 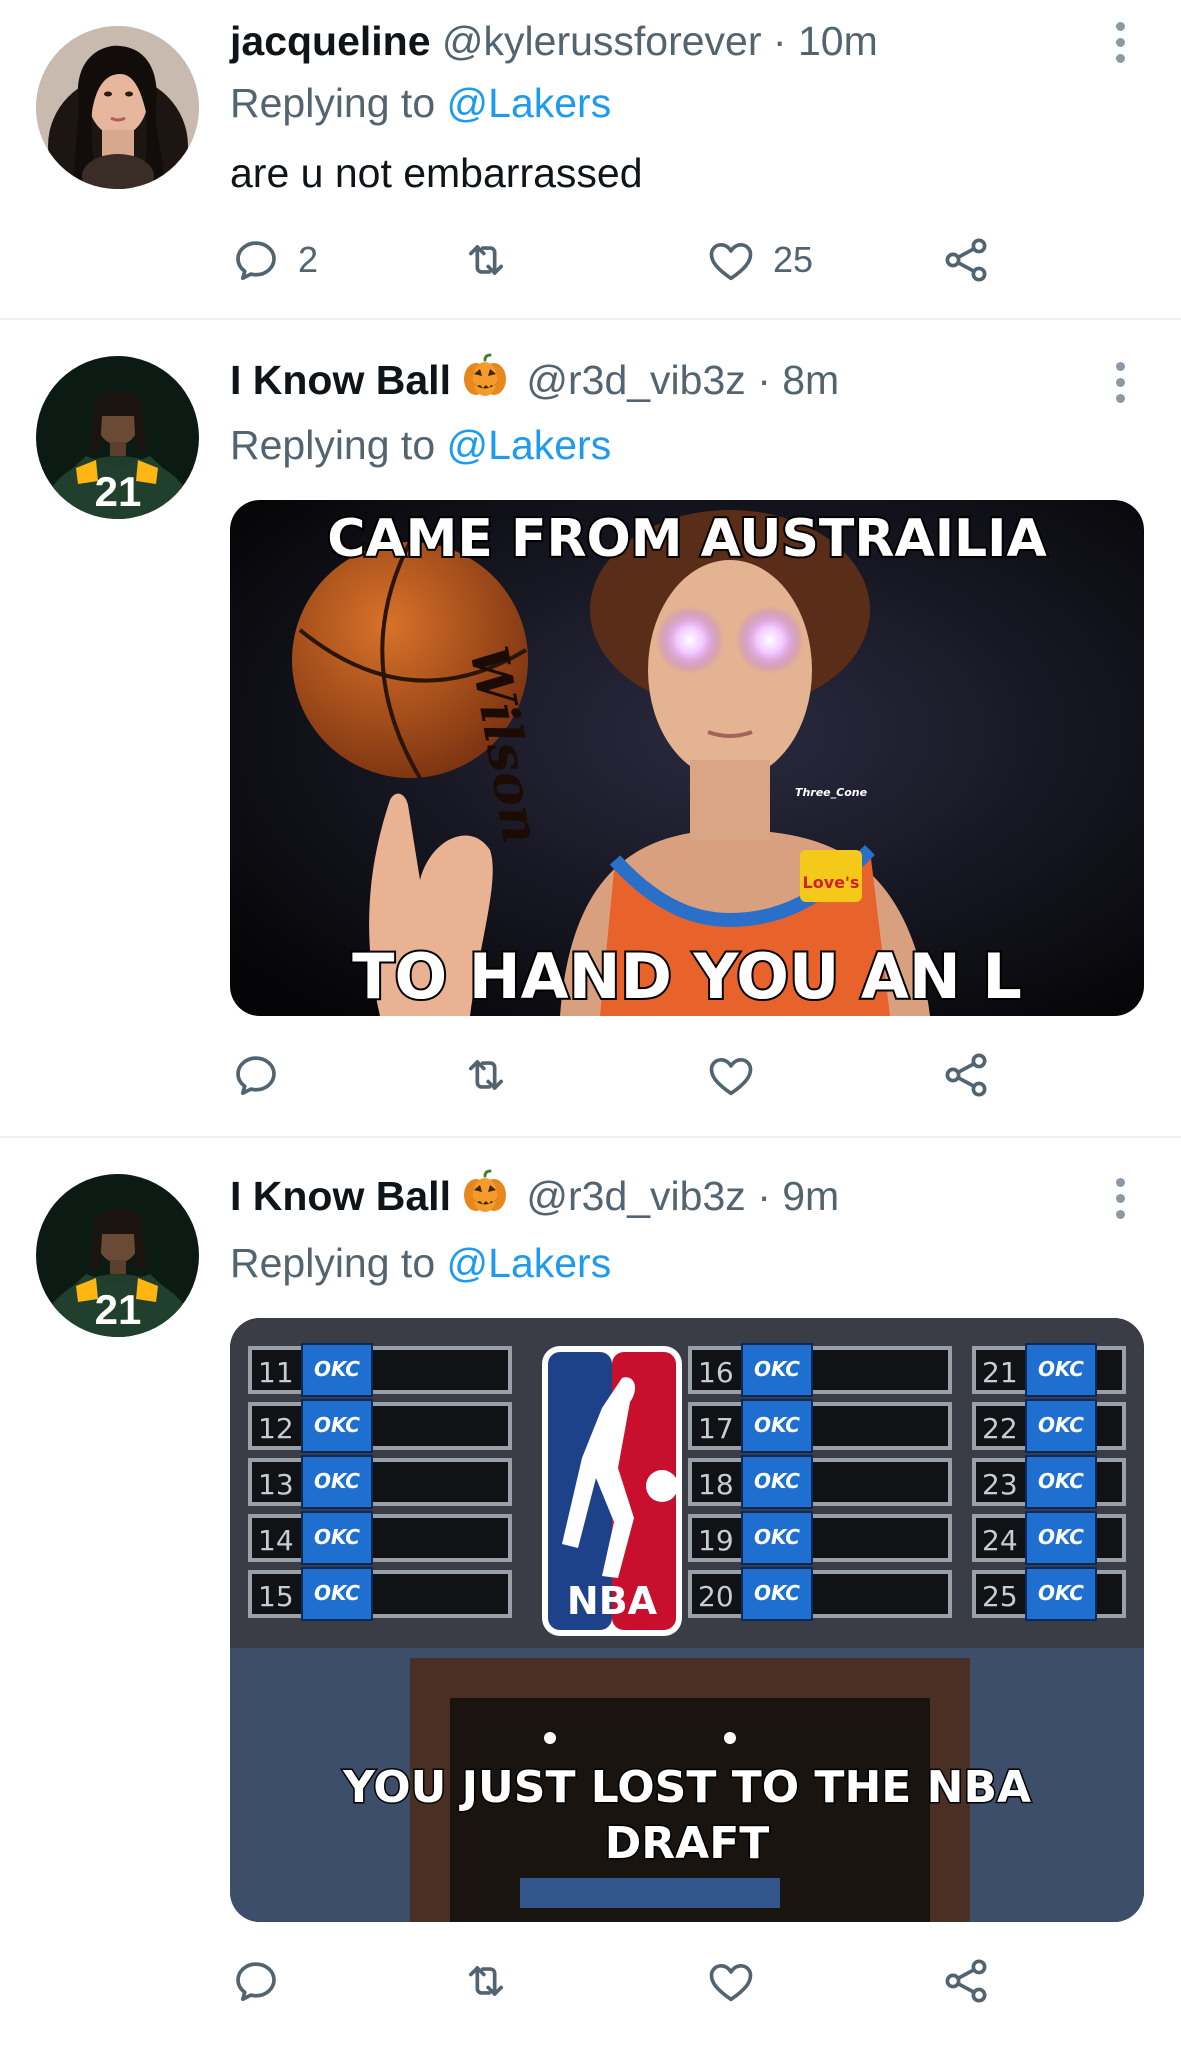 What do you see at coordinates (810, 380) in the screenshot?
I see `timestamp: 8m` at bounding box center [810, 380].